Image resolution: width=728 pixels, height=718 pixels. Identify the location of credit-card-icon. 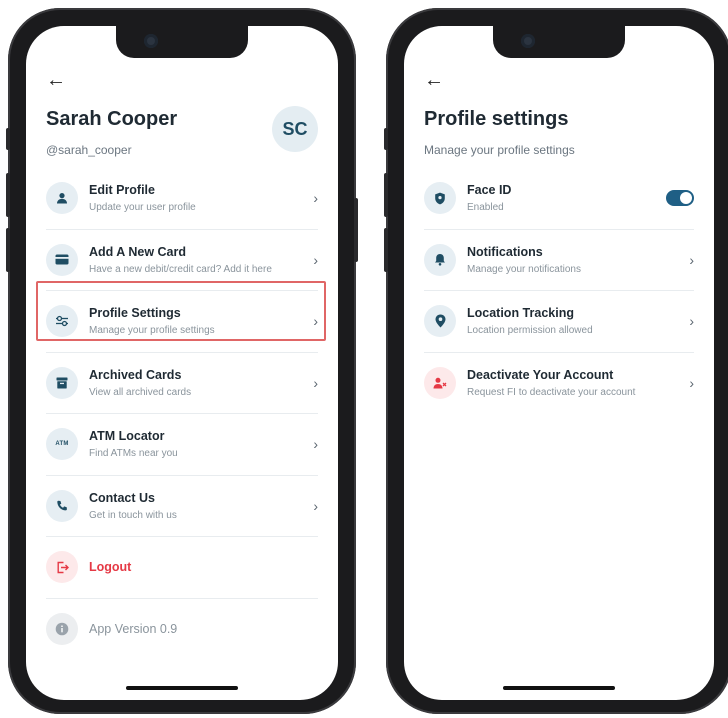
(62, 259).